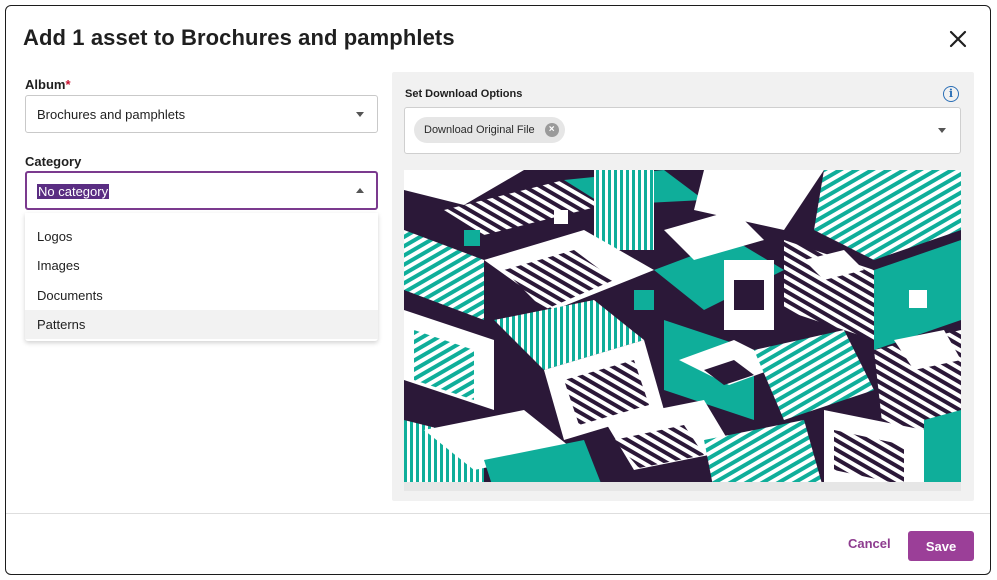 This screenshot has height=580, width=997. I want to click on category-option-patterns: Patterns, so click(201, 324).